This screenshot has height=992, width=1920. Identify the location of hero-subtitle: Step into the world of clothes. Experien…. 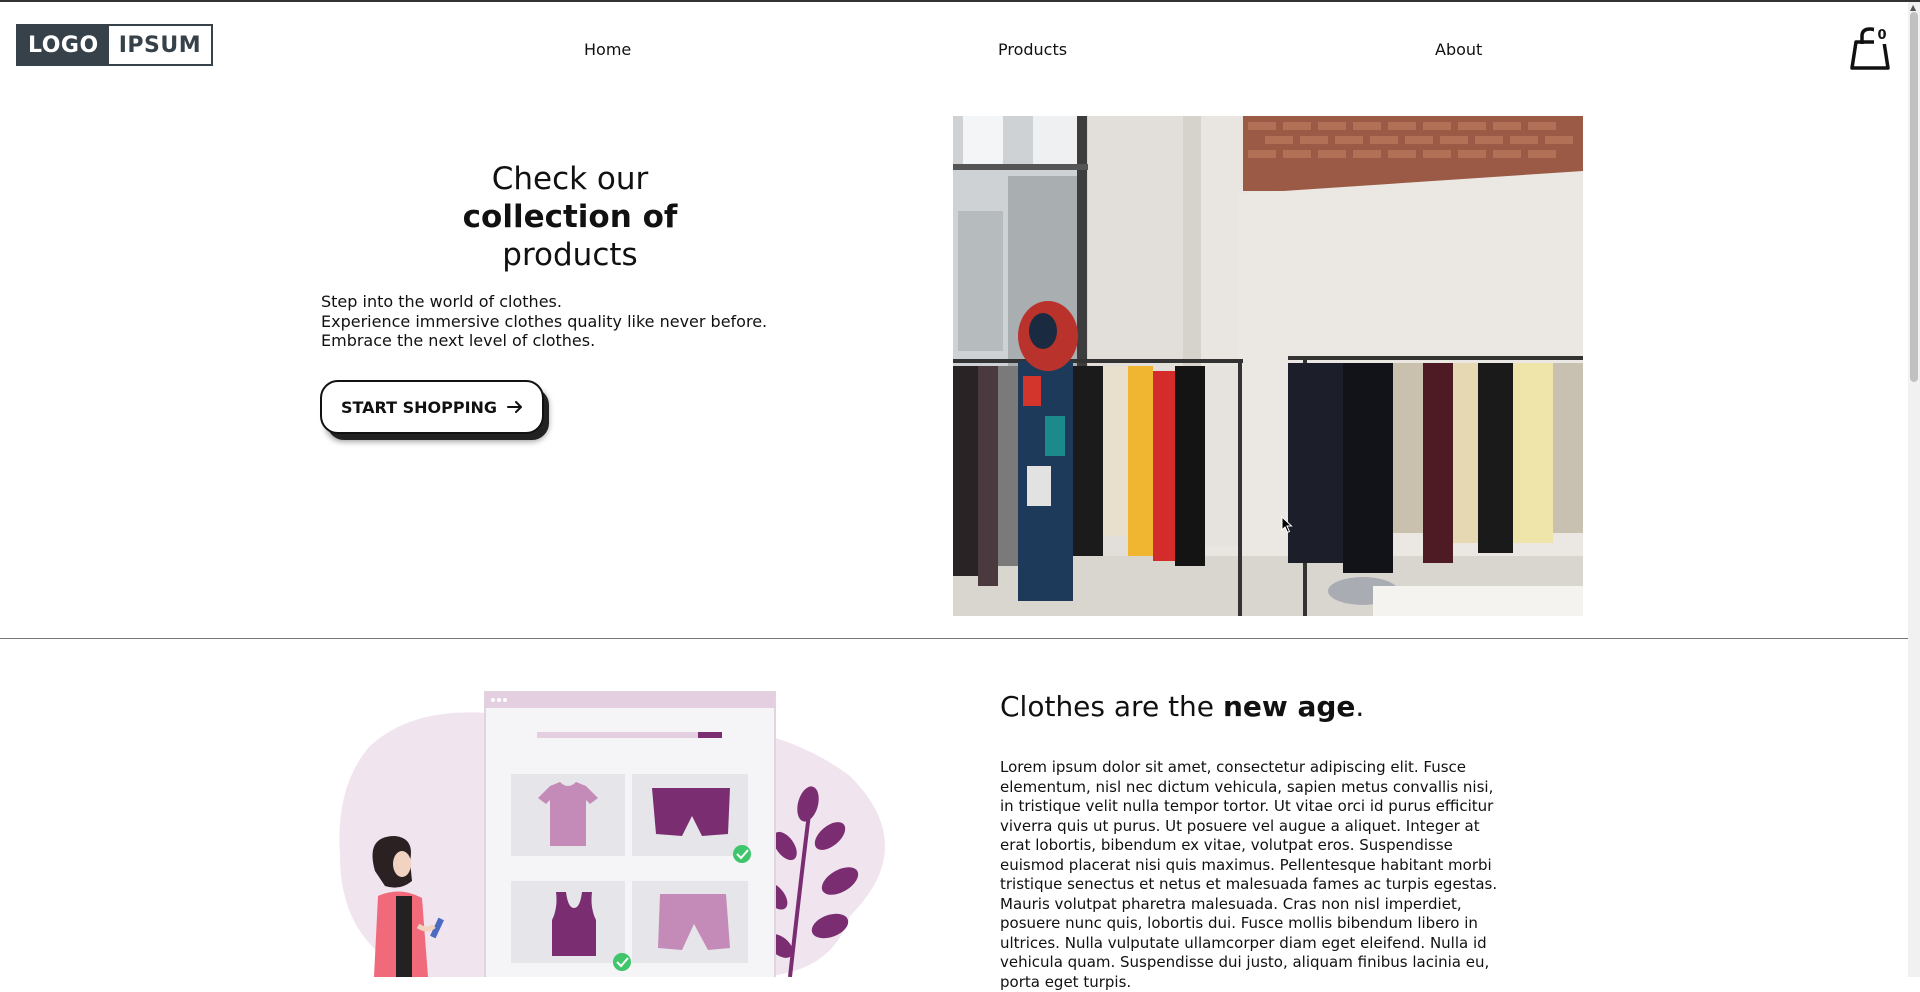
(566, 321).